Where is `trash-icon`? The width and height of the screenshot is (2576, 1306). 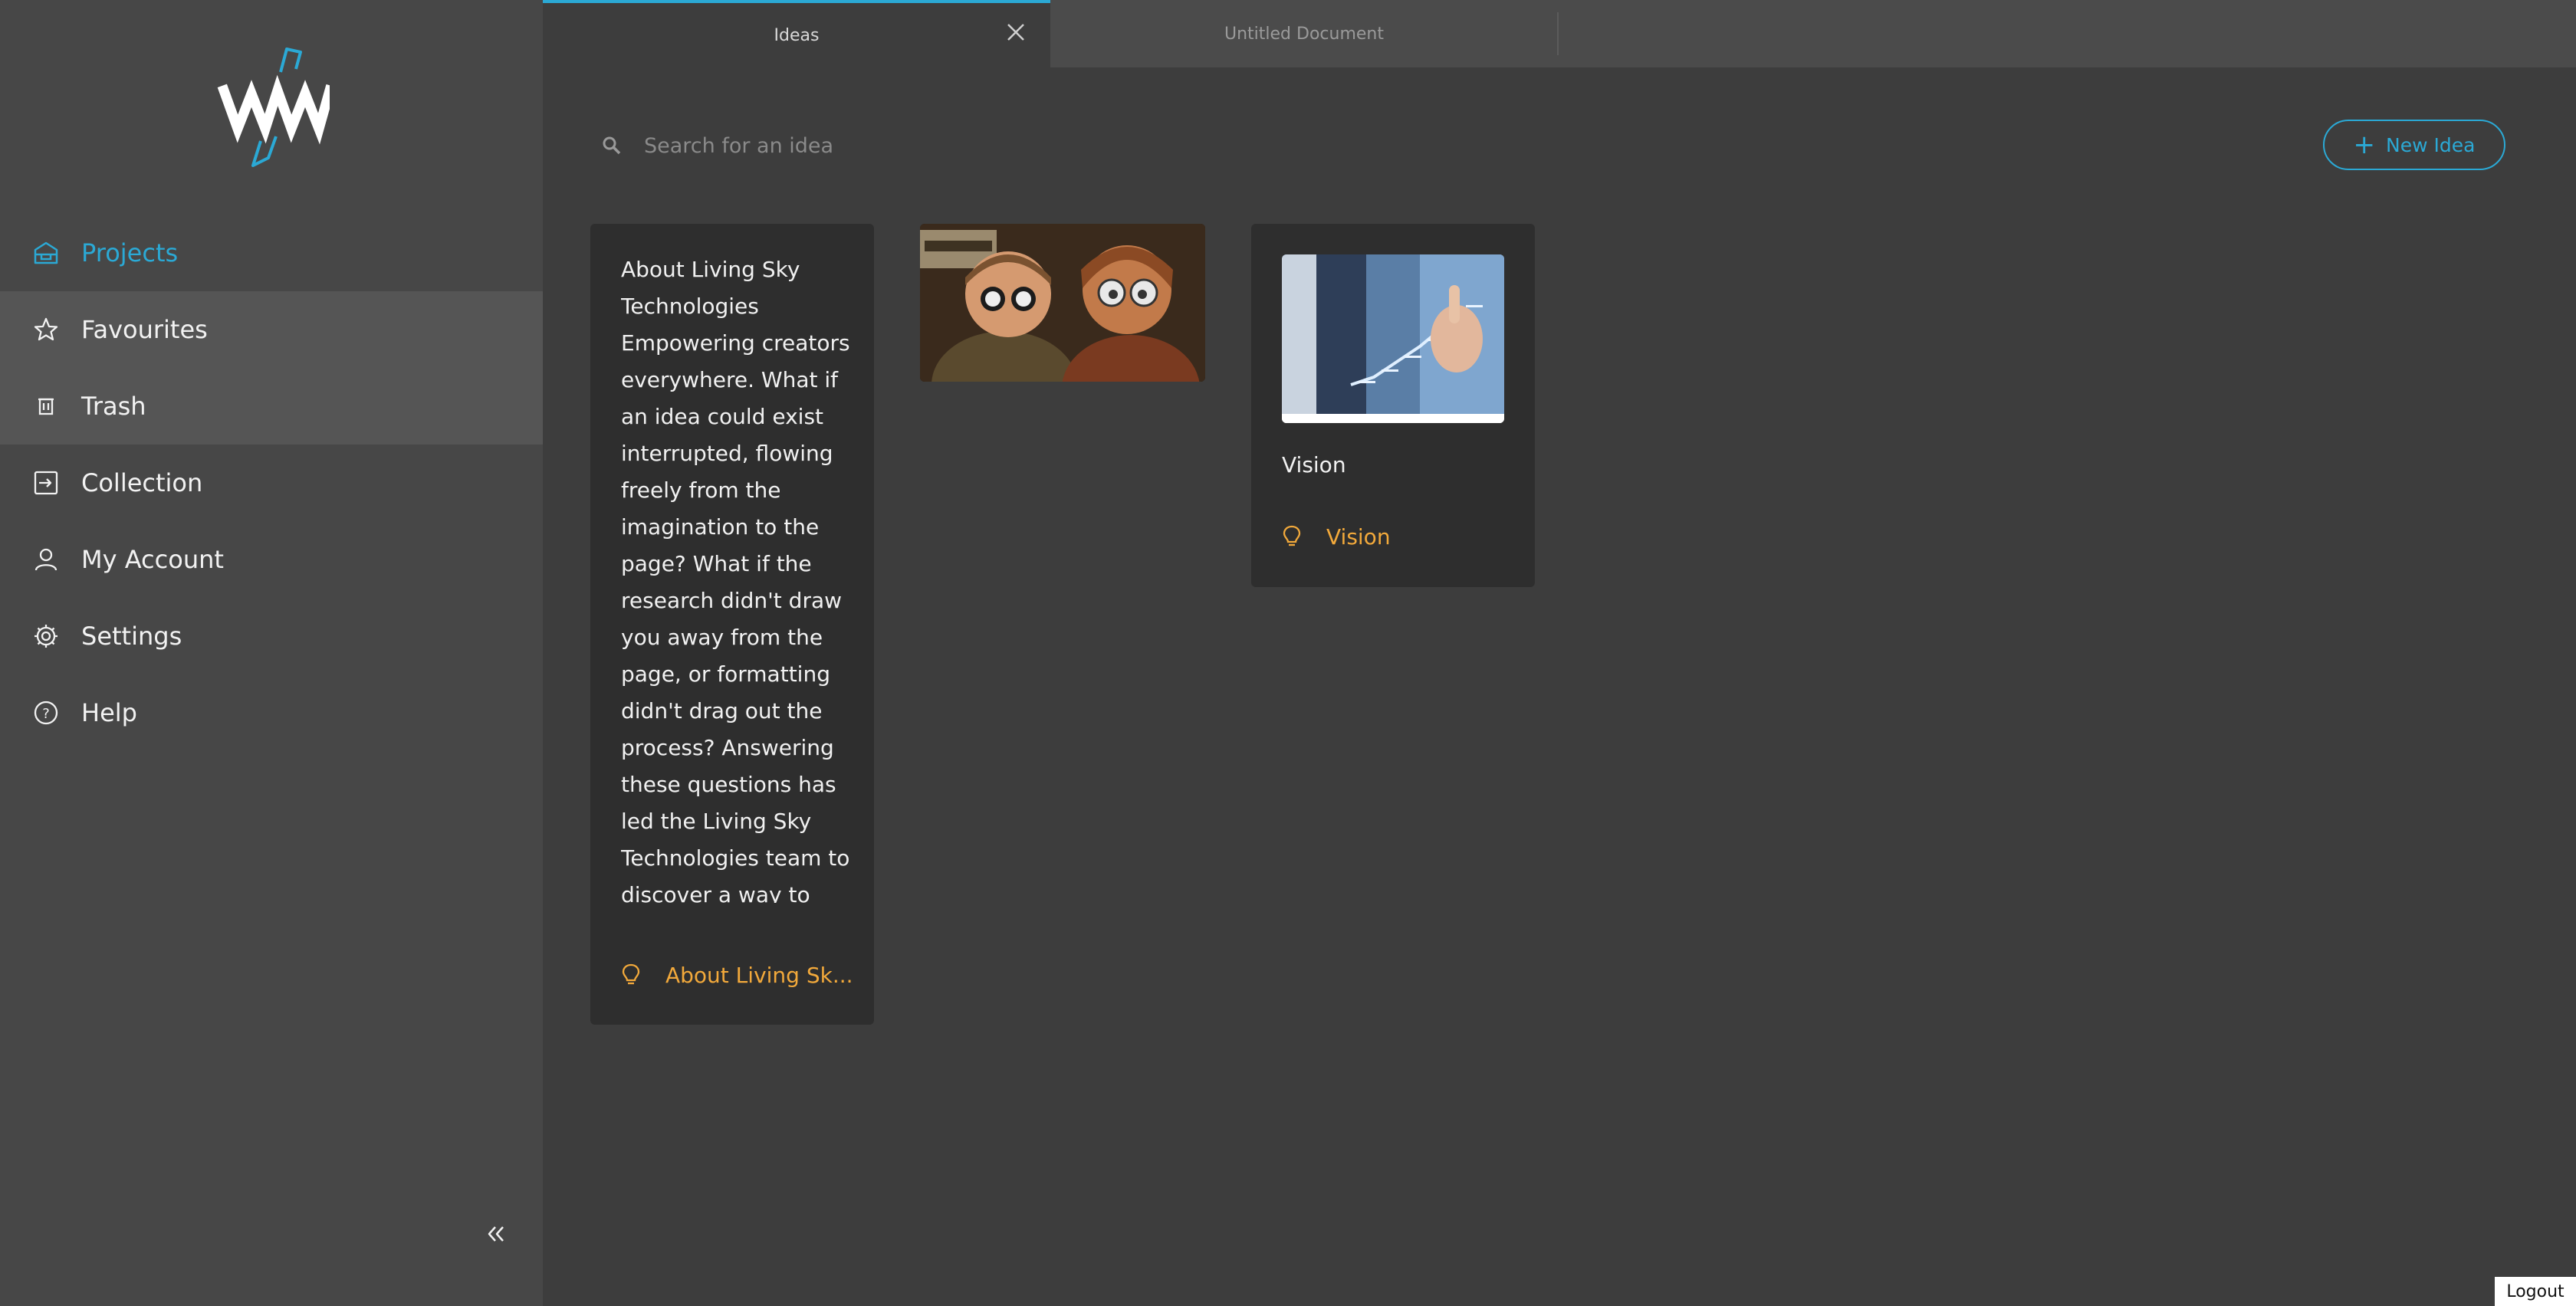 trash-icon is located at coordinates (46, 406).